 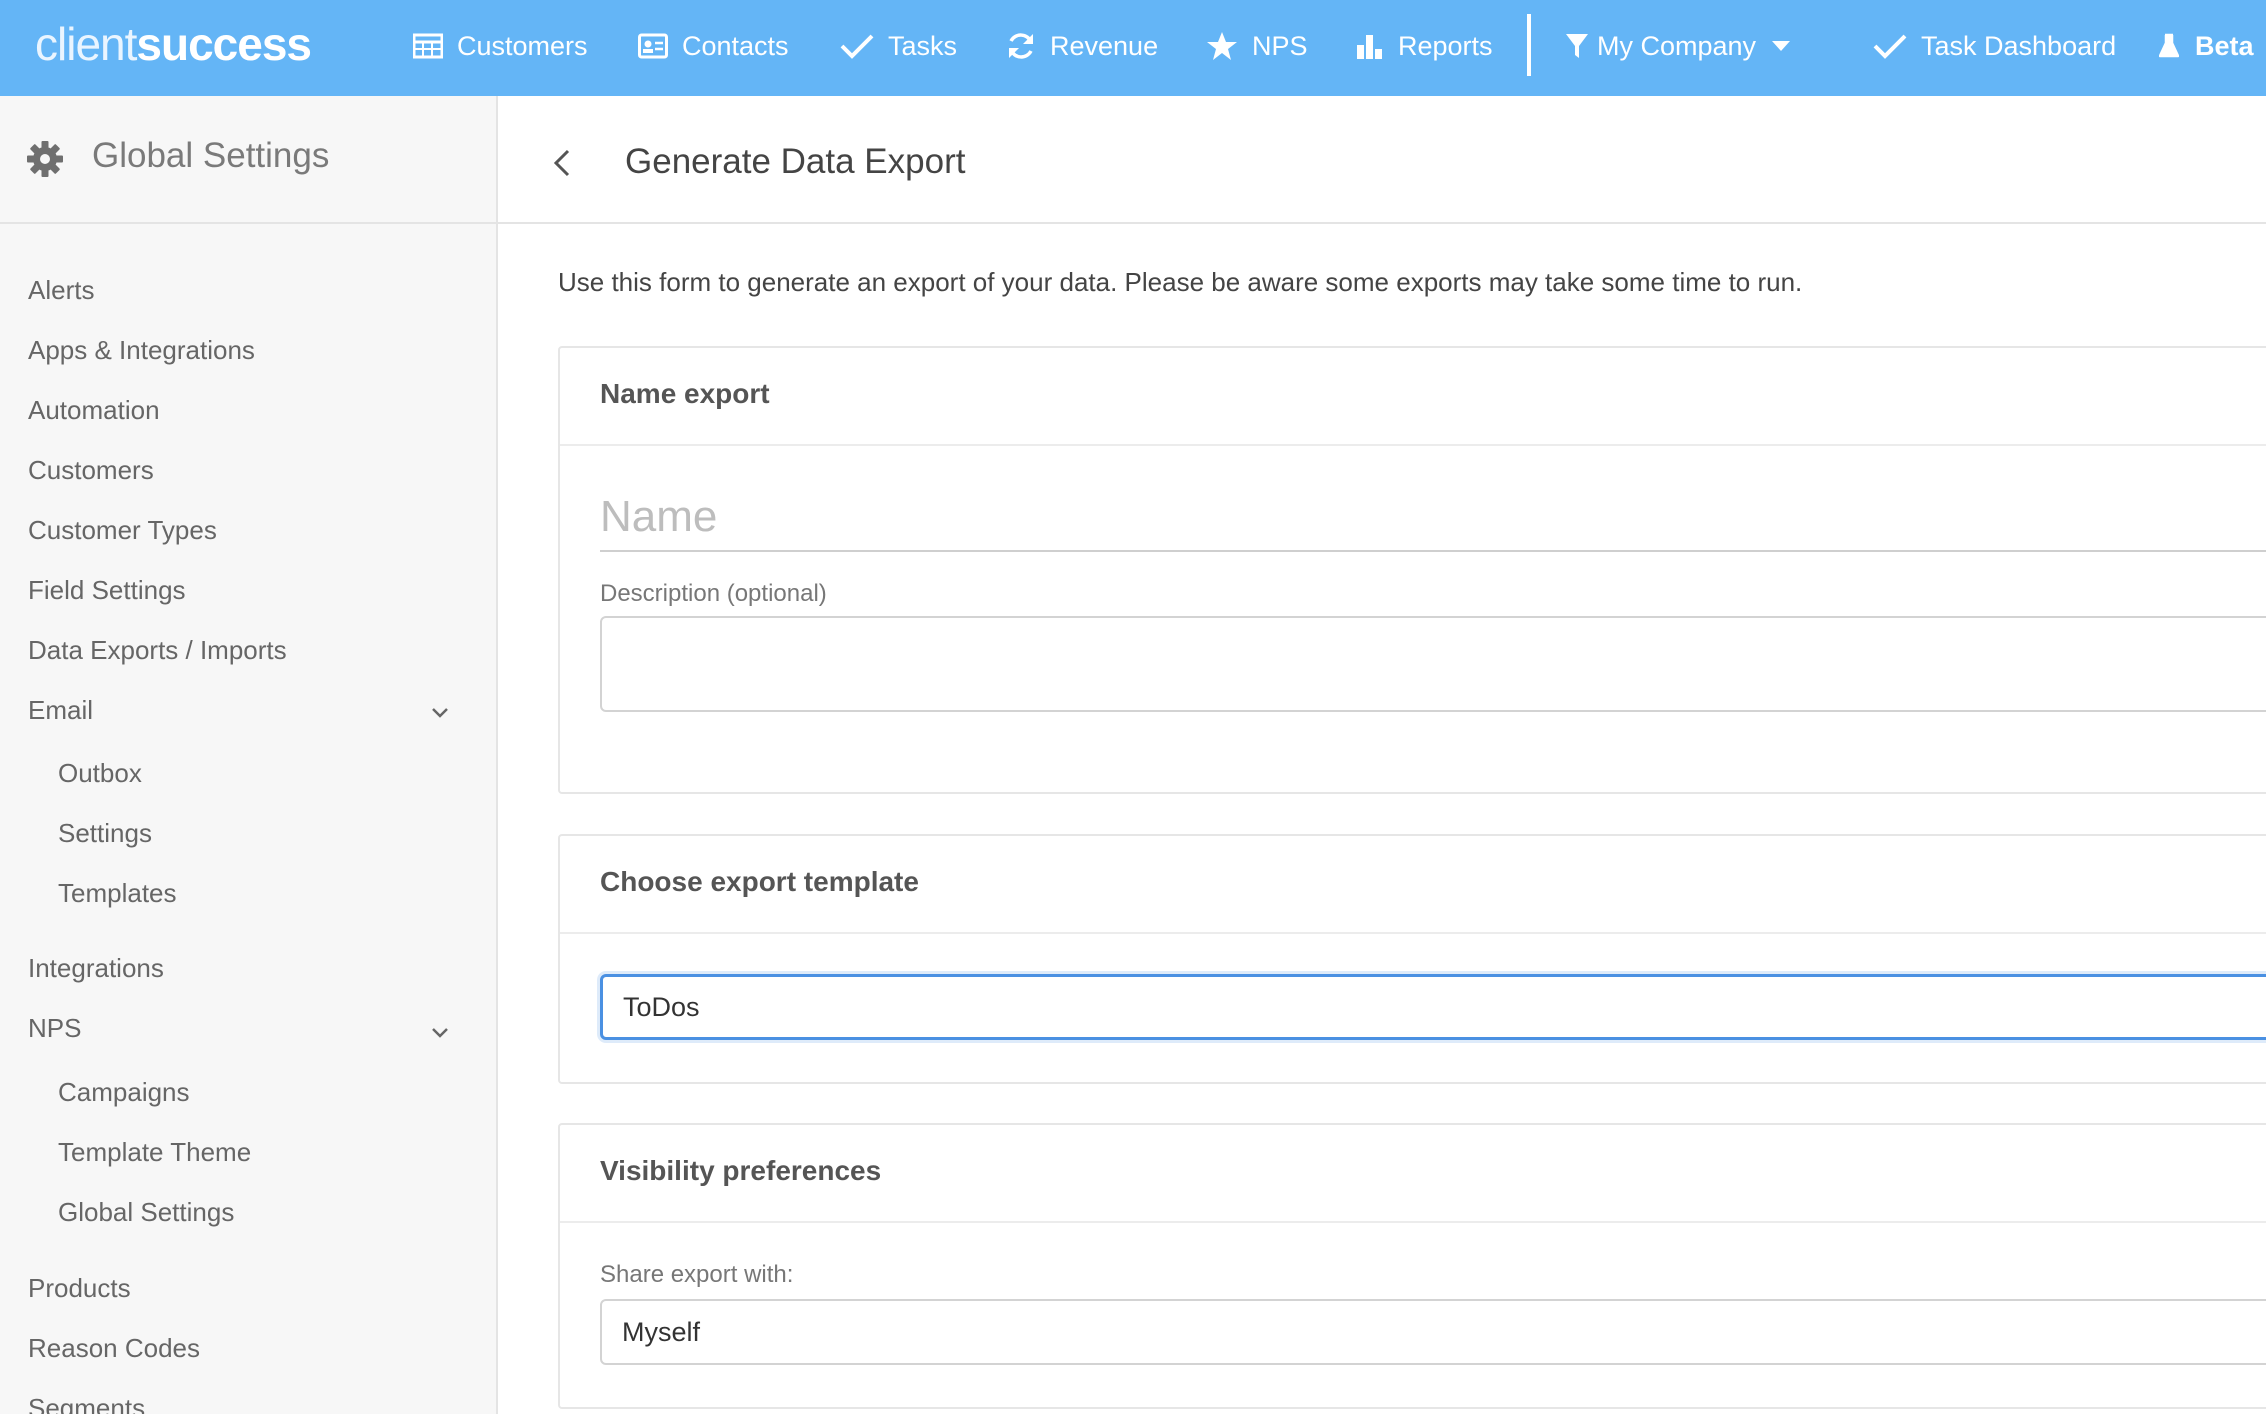 I want to click on sidebar-item-integrations: Integrations, so click(x=96, y=968).